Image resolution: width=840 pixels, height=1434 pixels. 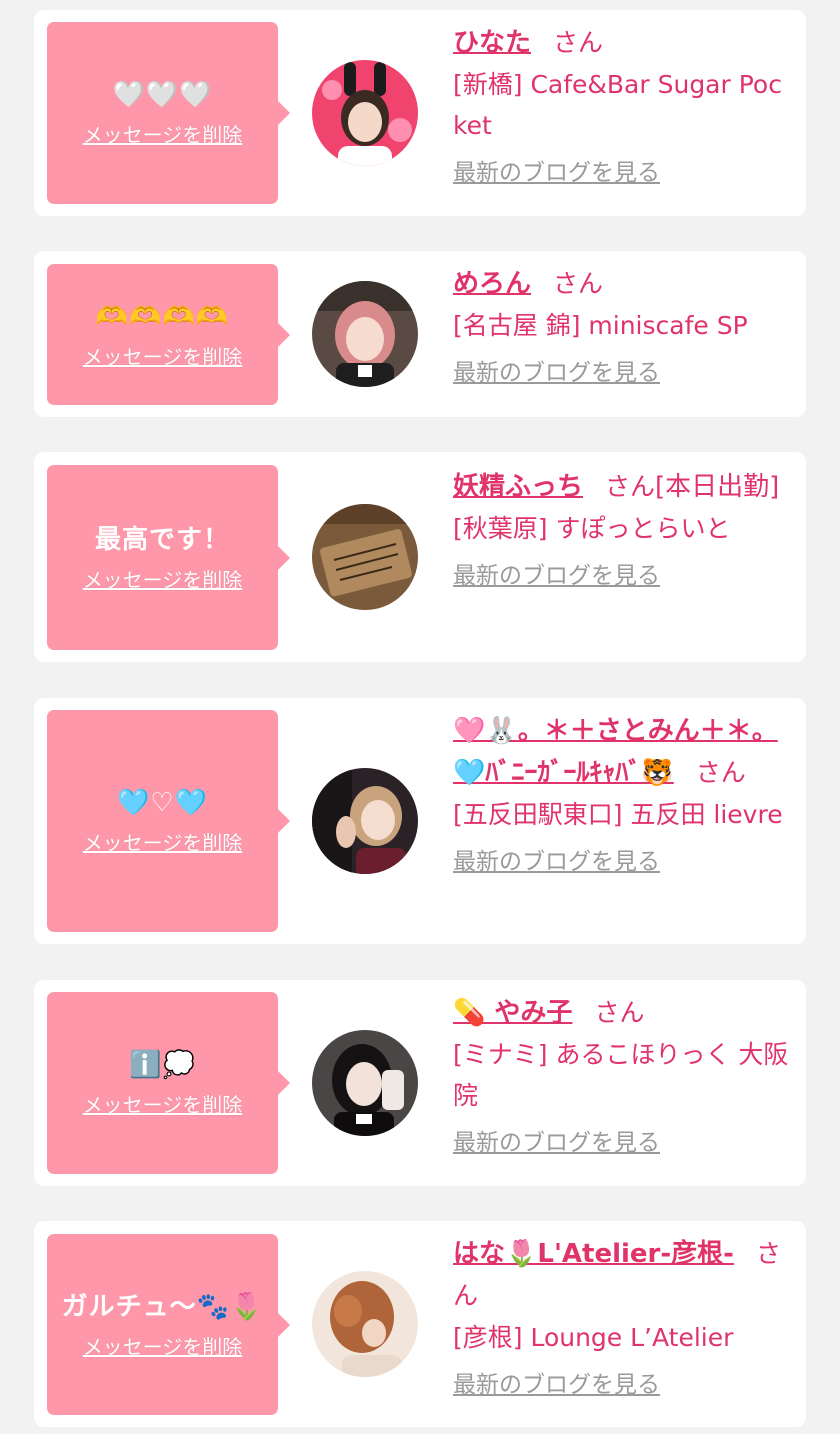 What do you see at coordinates (168, 557) in the screenshot?
I see `message-bubble: 最高です！ メッセージを削除` at bounding box center [168, 557].